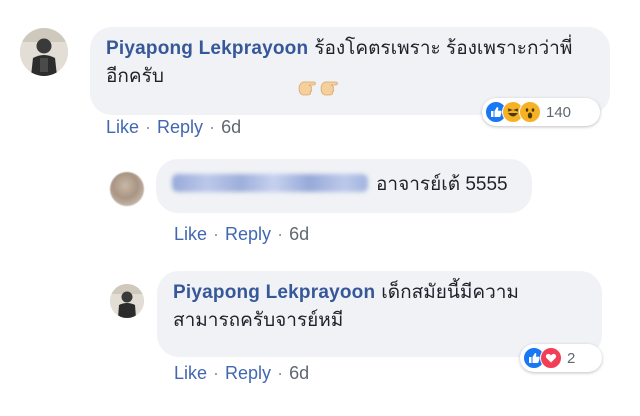 This screenshot has width=640, height=416. I want to click on comment-author: Piyapong Lekprayoon, so click(207, 48).